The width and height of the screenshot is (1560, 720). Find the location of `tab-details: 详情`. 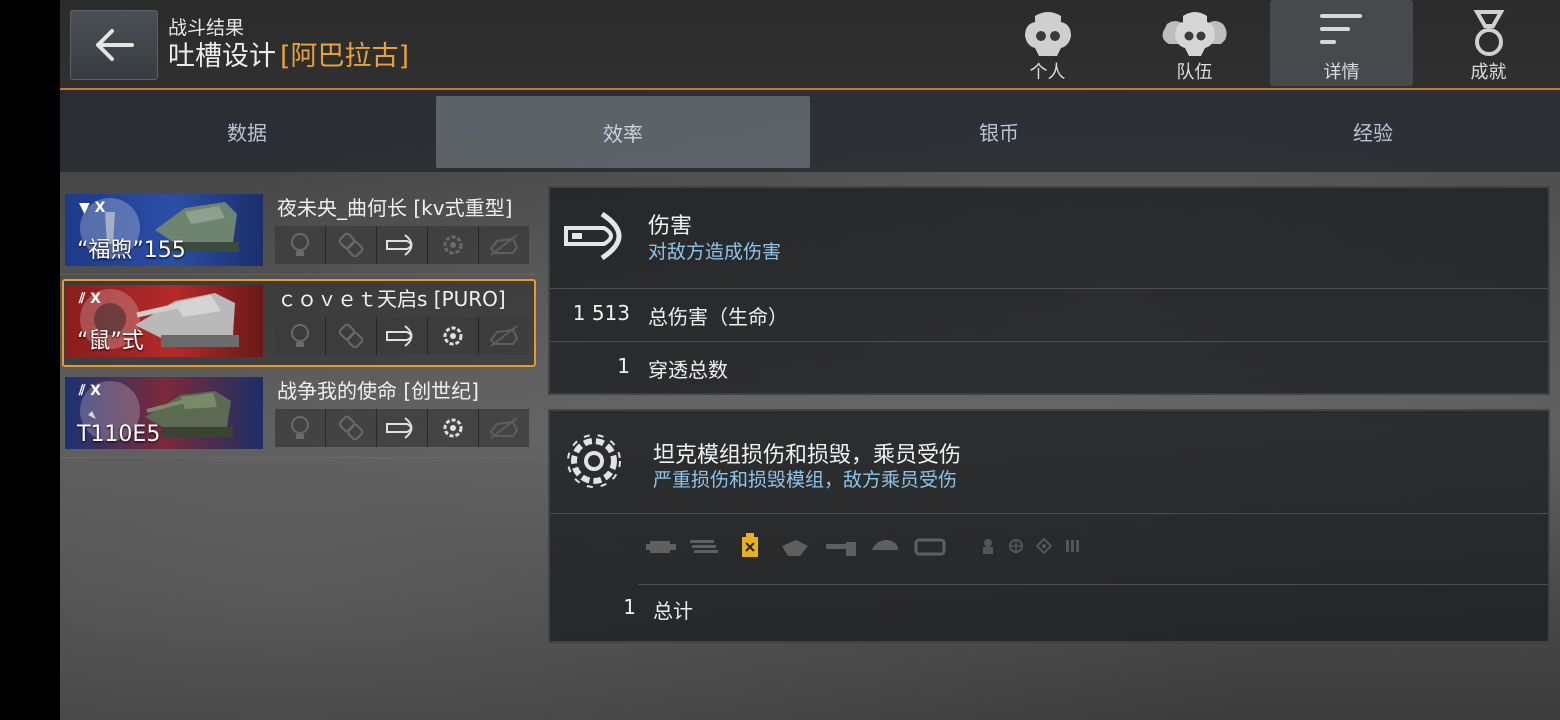

tab-details: 详情 is located at coordinates (1341, 43).